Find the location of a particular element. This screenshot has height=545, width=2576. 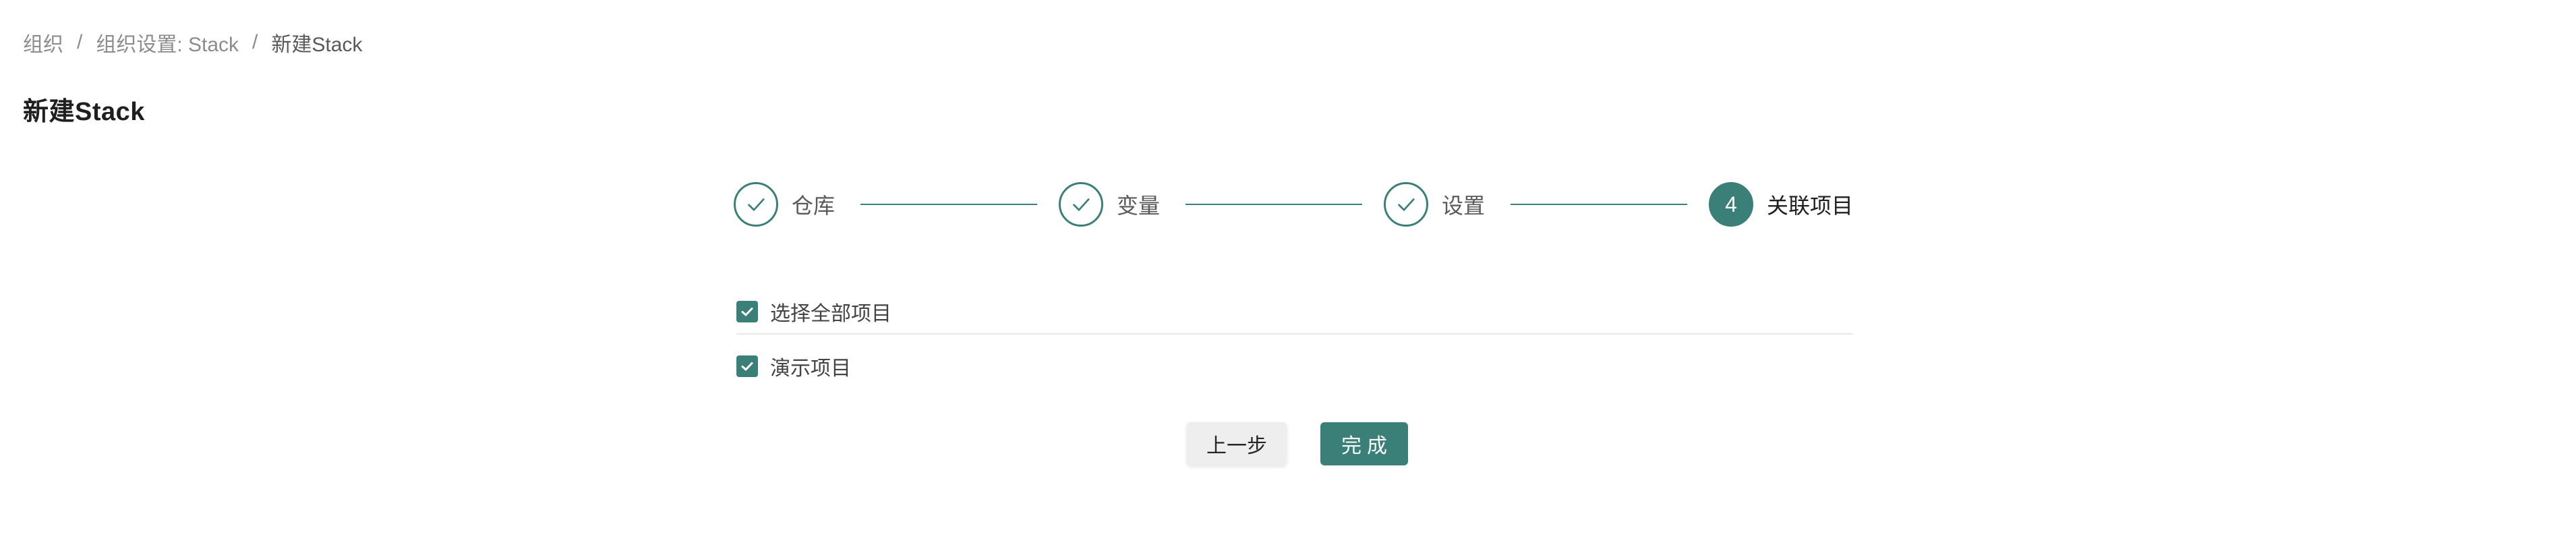

project-checkbox-list: 选择全部项目 演示项目 is located at coordinates (1294, 340).